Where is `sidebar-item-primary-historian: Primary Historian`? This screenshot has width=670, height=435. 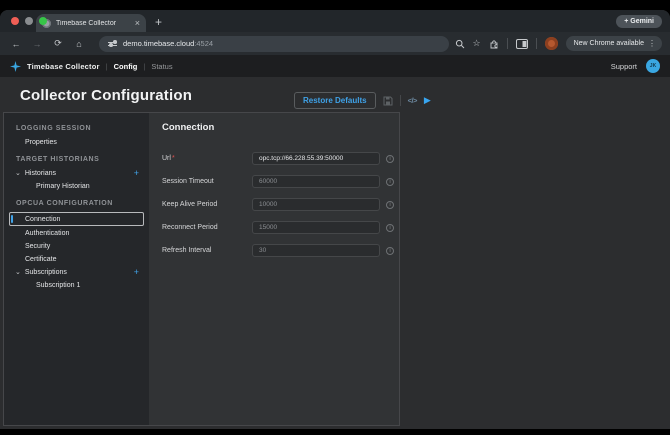 sidebar-item-primary-historian: Primary Historian is located at coordinates (76, 186).